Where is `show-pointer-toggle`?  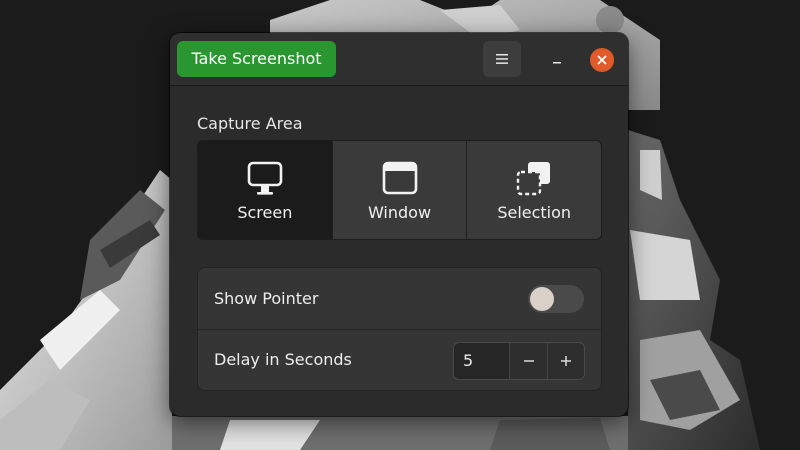
show-pointer-toggle is located at coordinates (556, 299).